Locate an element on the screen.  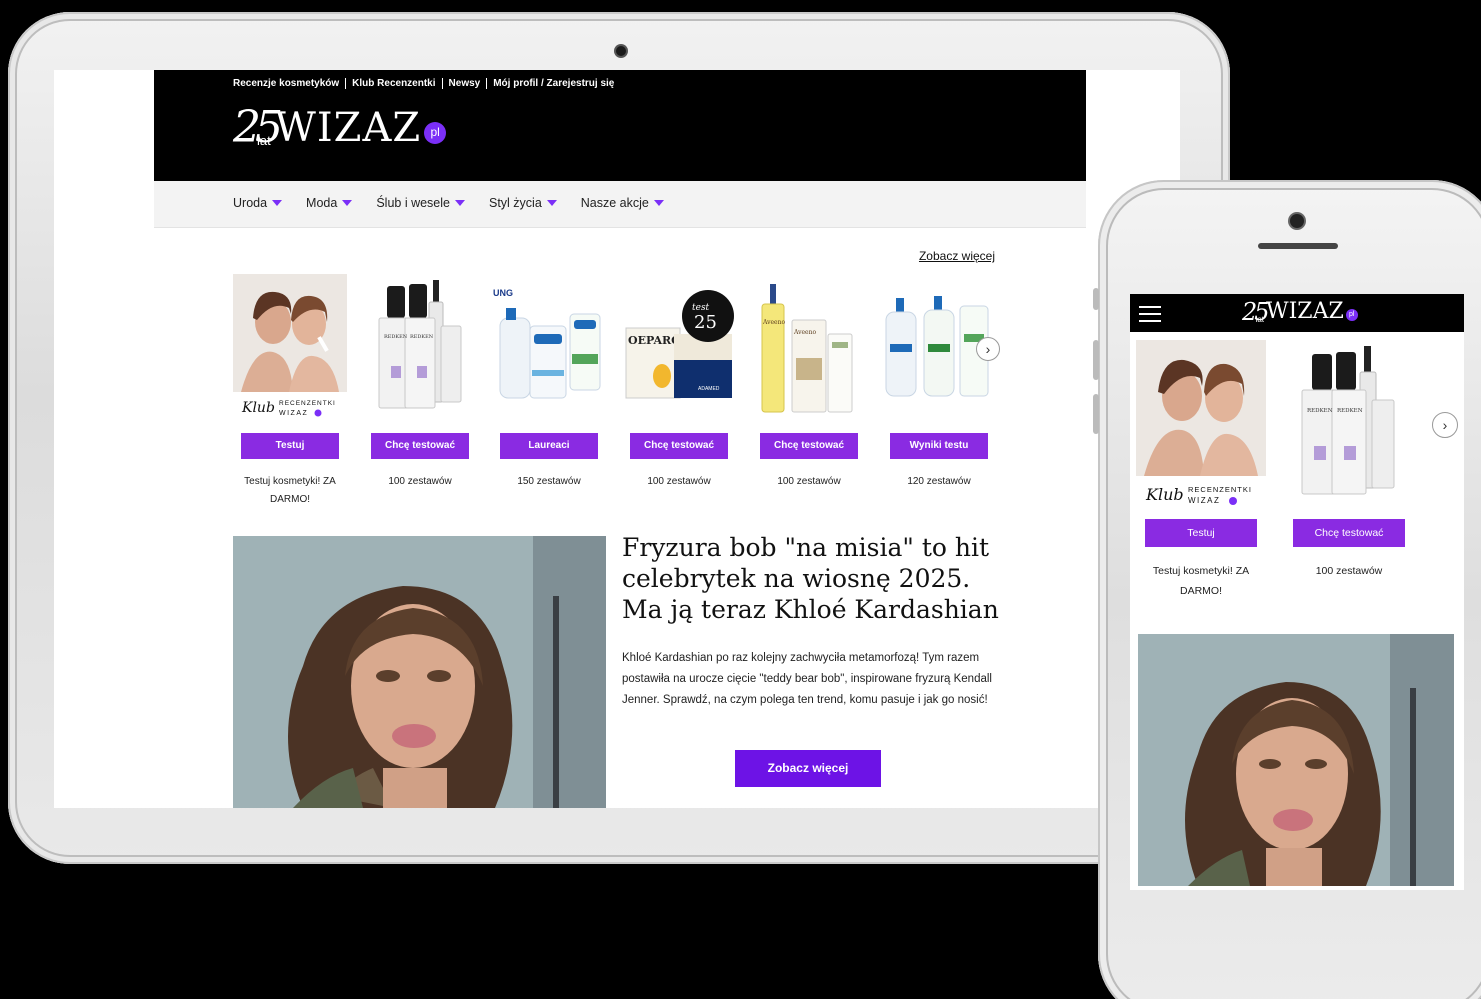
product-card: Wyniki testu 120 zestawów is located at coordinates (939, 394).